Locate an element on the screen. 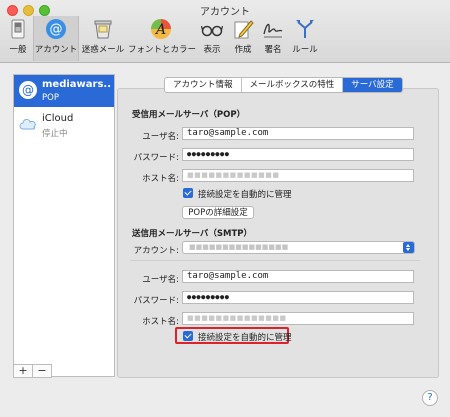 The image size is (450, 417). svg-text: A is located at coordinates (160, 30).